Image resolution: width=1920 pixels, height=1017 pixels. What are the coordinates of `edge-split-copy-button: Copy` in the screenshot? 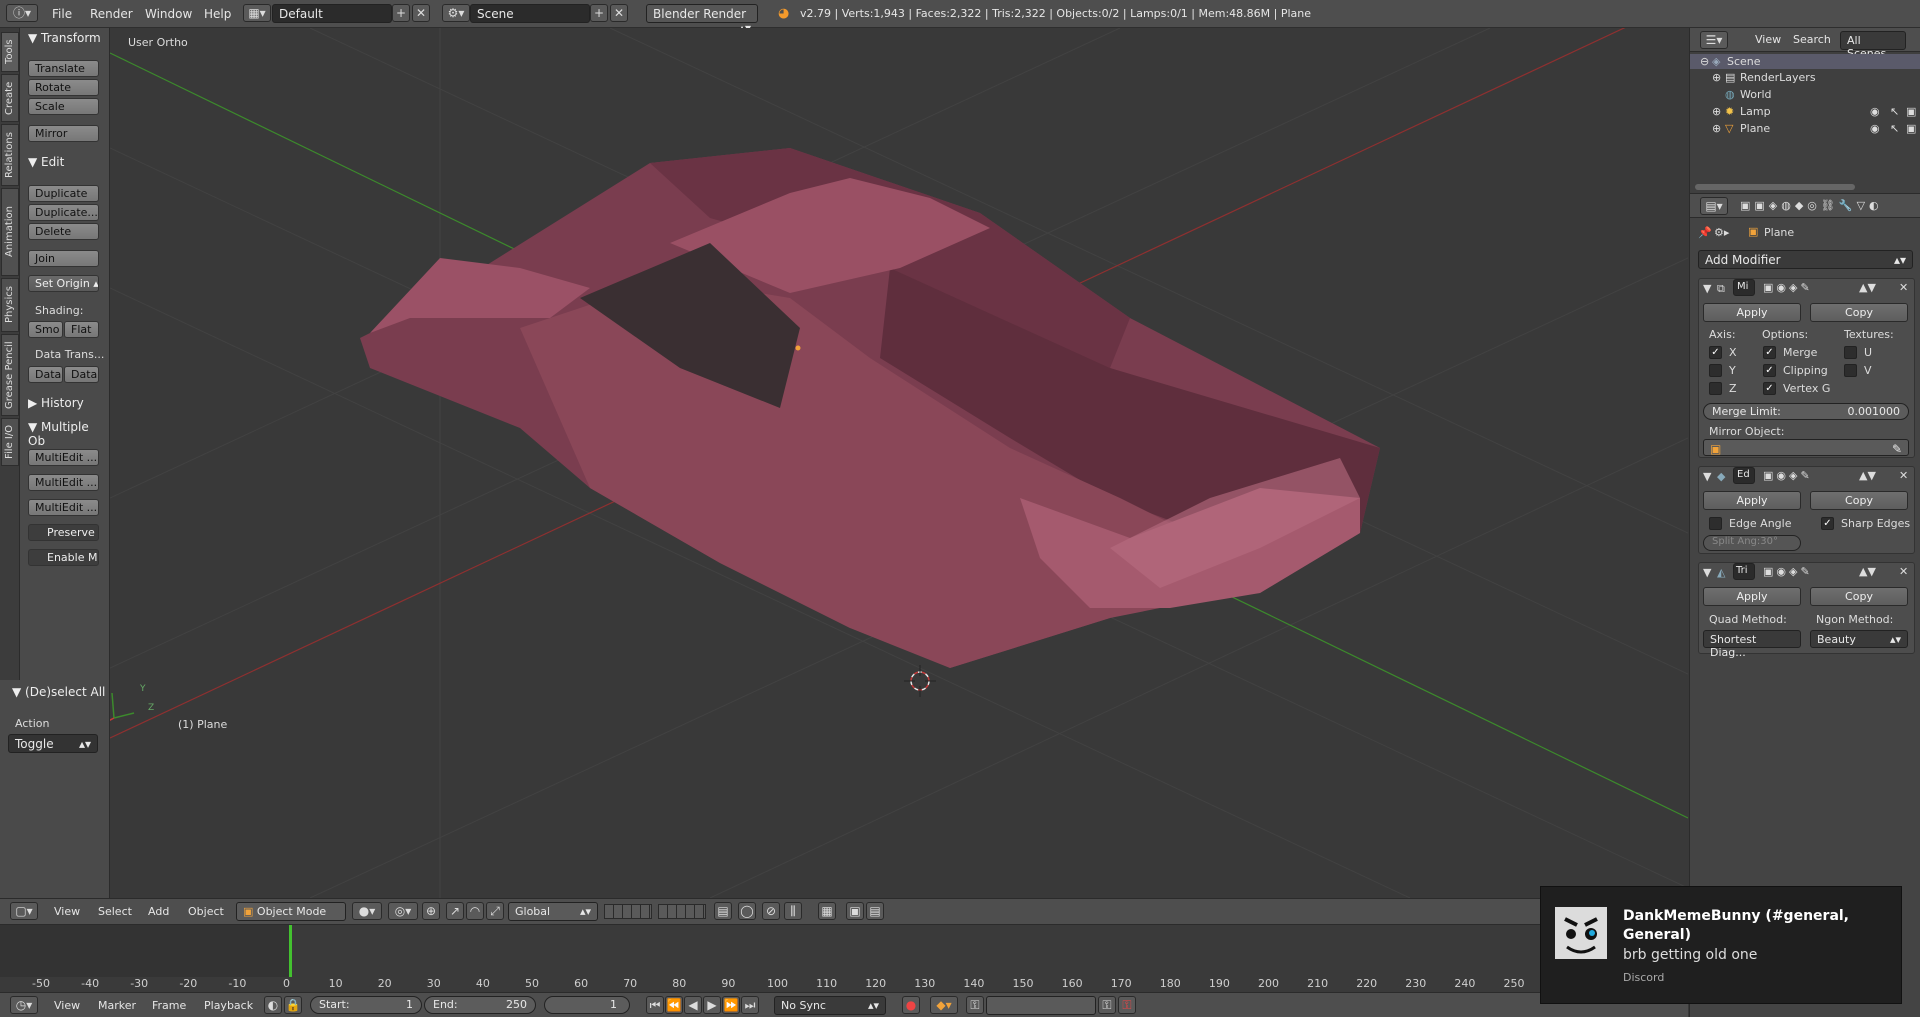 It's located at (1859, 500).